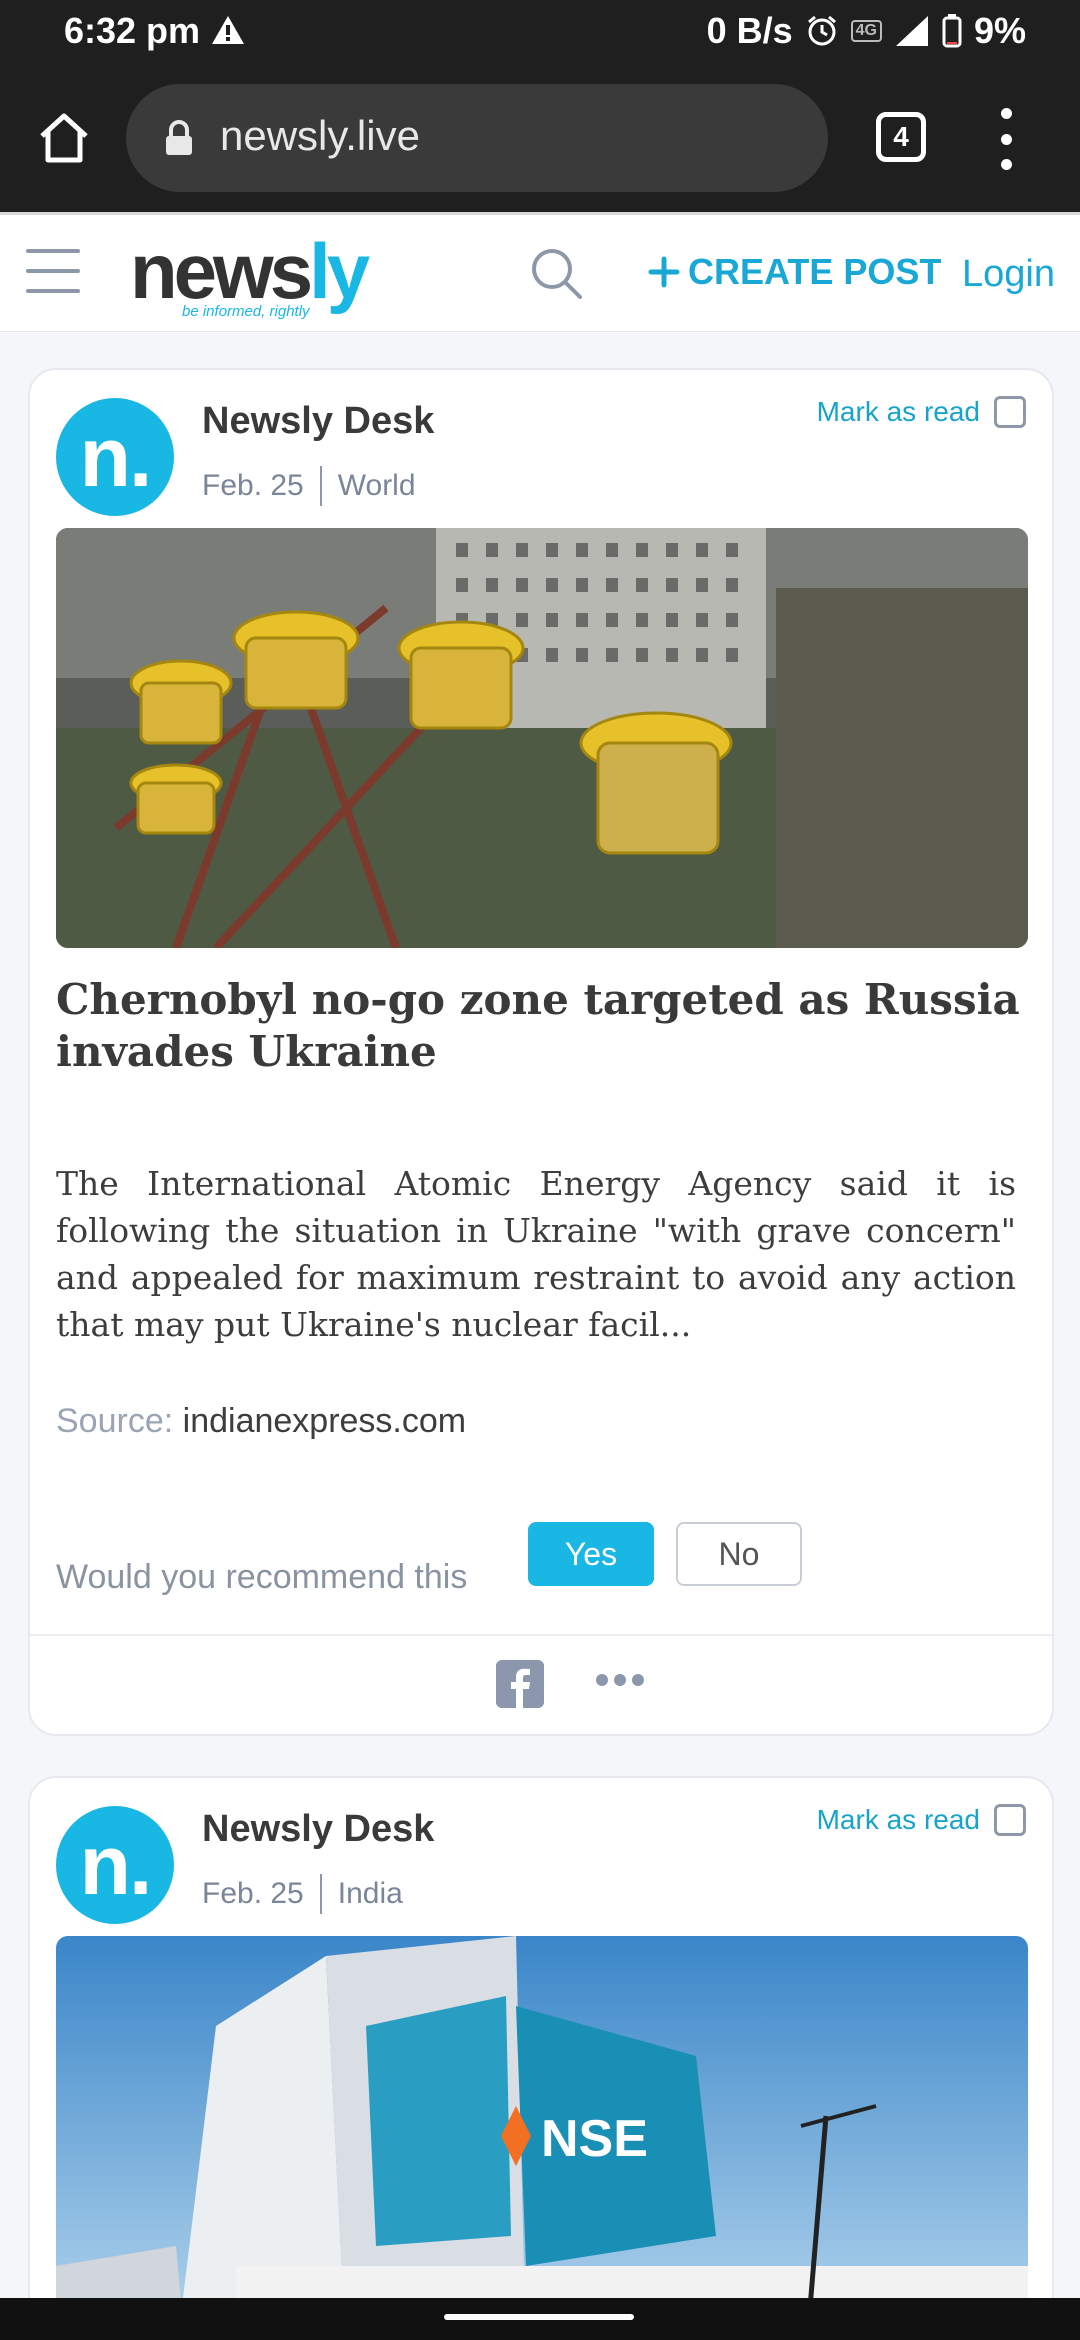  I want to click on address-bar: newsly.live, so click(477, 138).